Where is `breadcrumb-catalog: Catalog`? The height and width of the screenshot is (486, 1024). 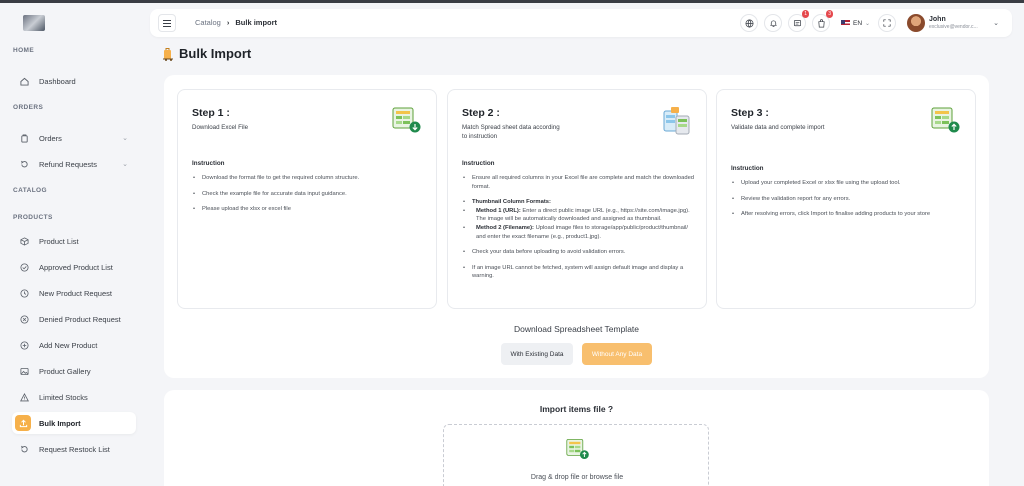 breadcrumb-catalog: Catalog is located at coordinates (208, 22).